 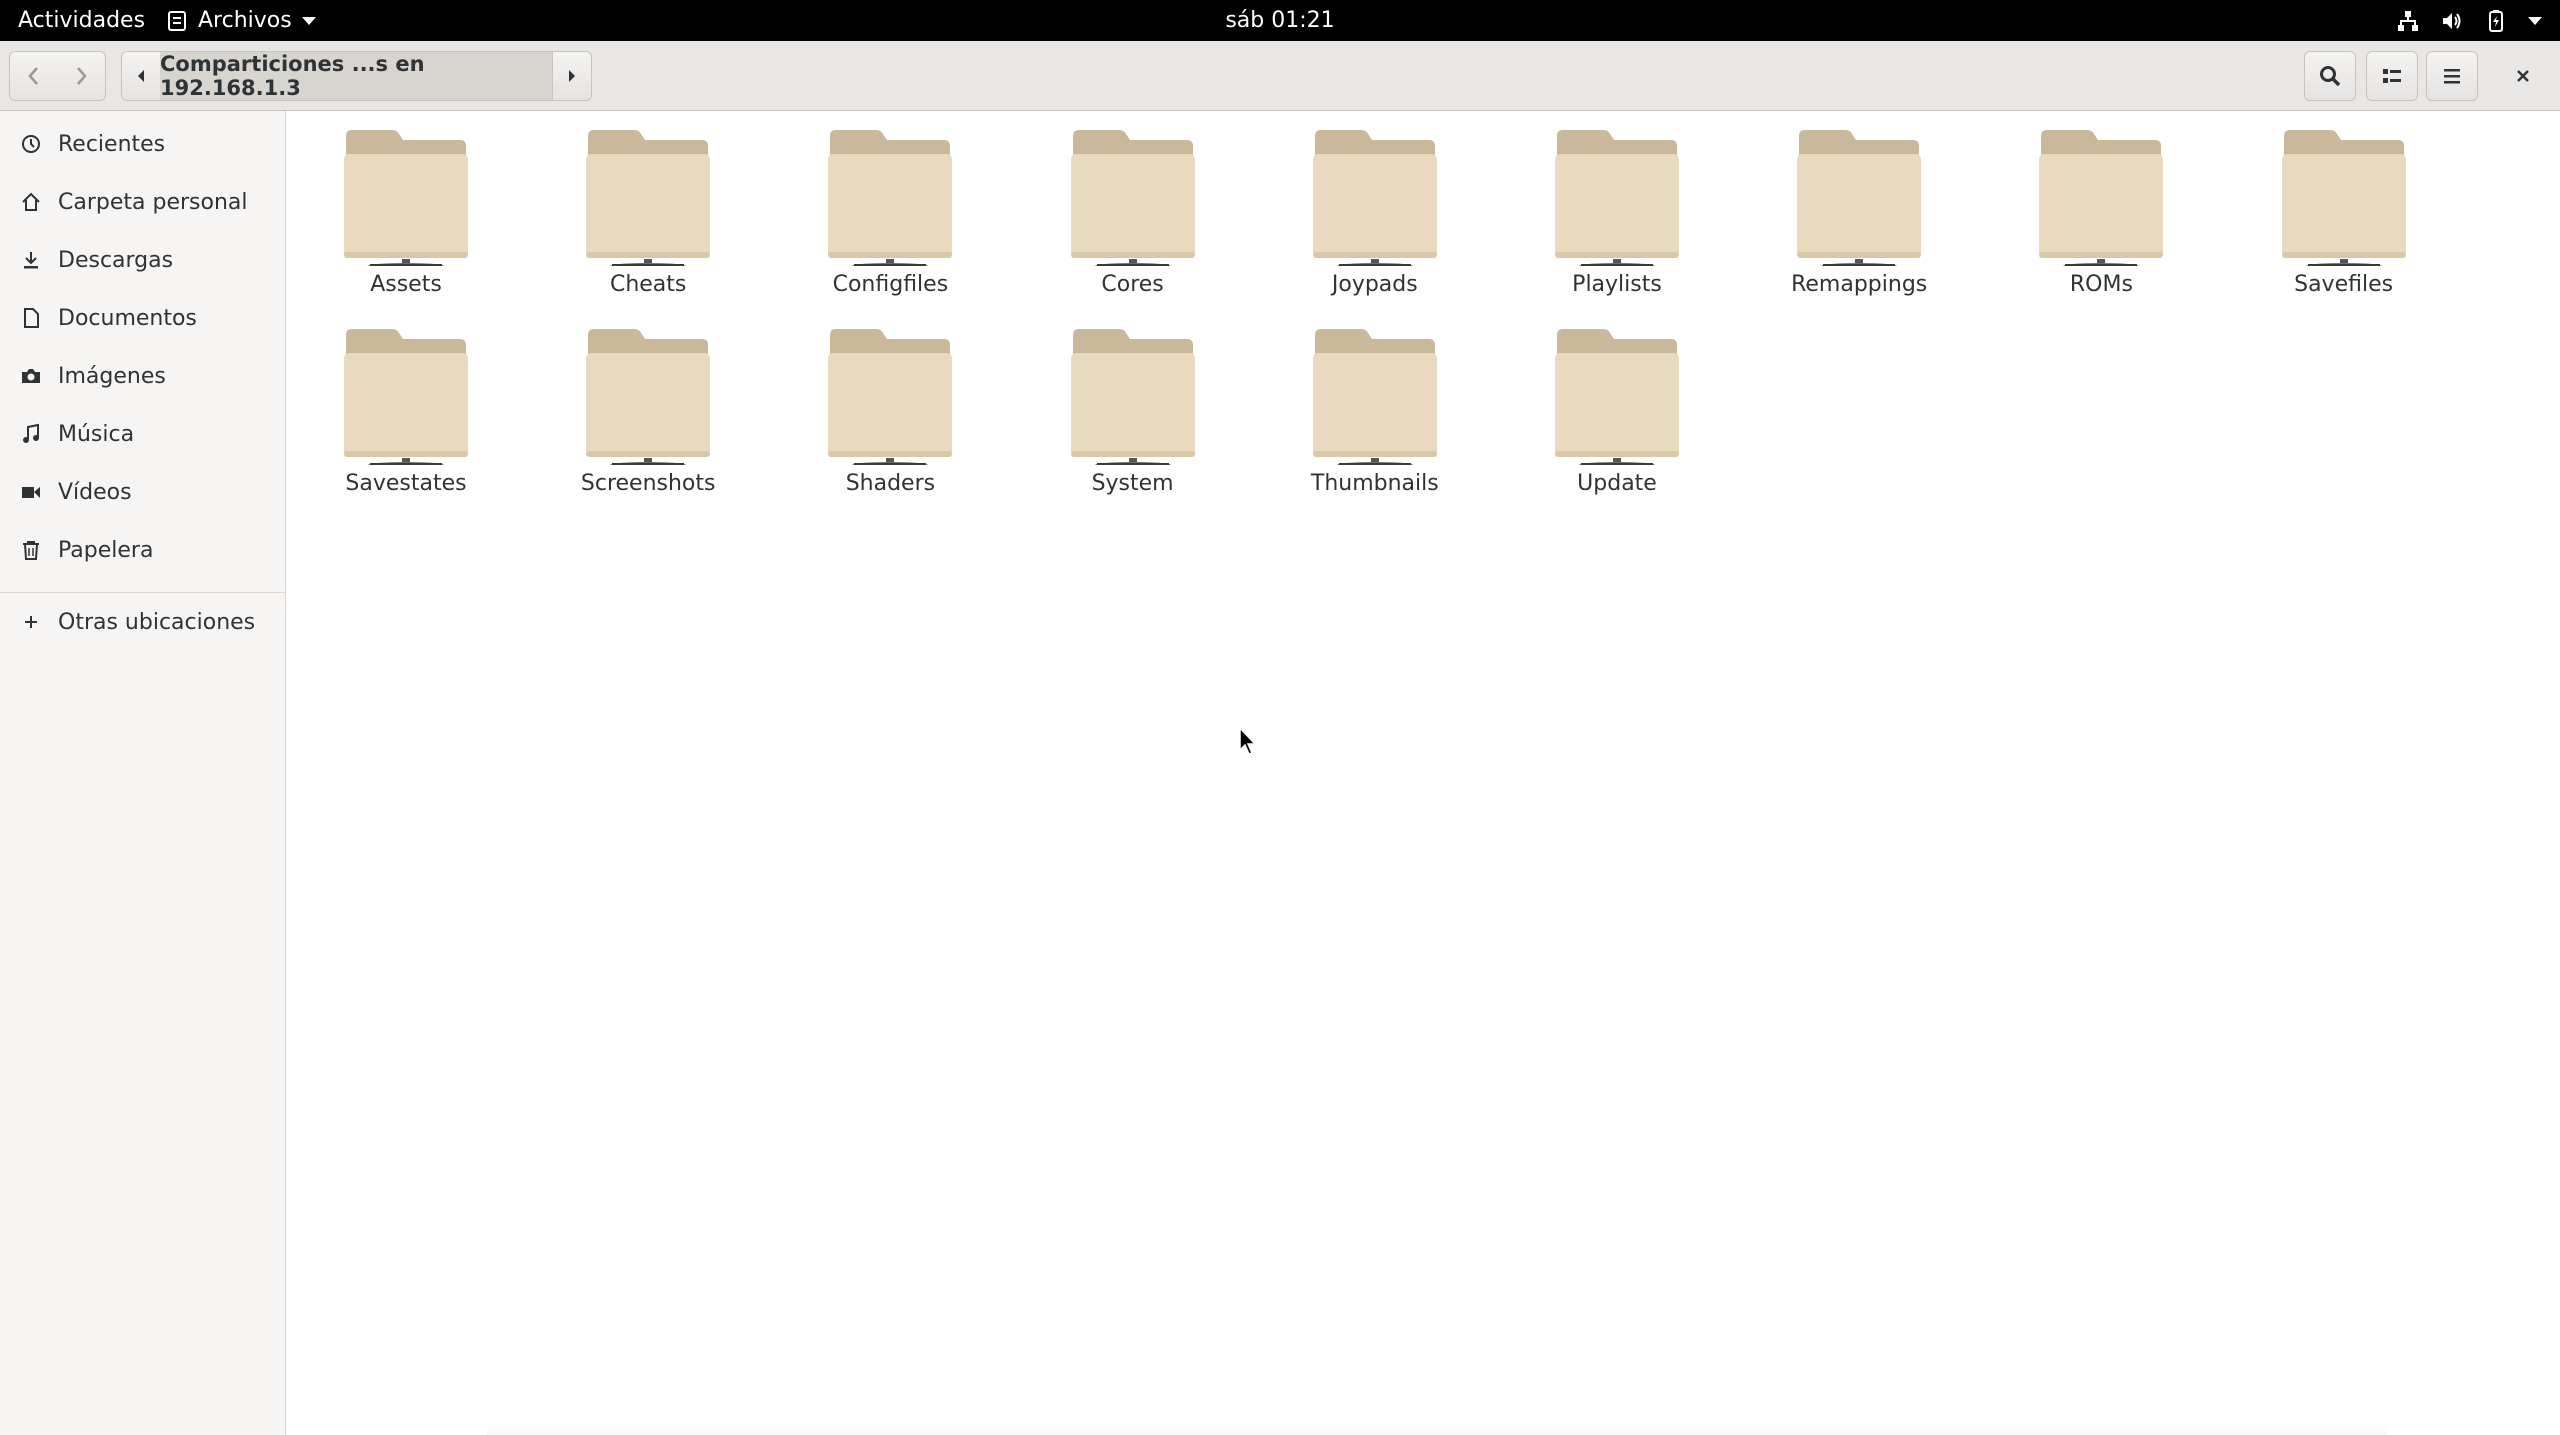 What do you see at coordinates (406, 483) in the screenshot?
I see `folder-name: Savestates` at bounding box center [406, 483].